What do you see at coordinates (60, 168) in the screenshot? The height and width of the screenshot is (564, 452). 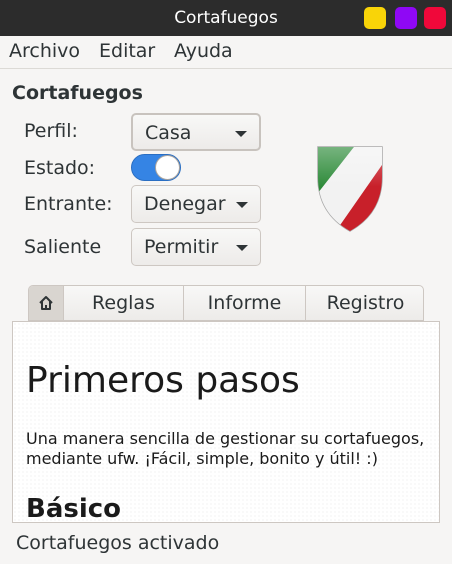 I see `status-label: Estado:` at bounding box center [60, 168].